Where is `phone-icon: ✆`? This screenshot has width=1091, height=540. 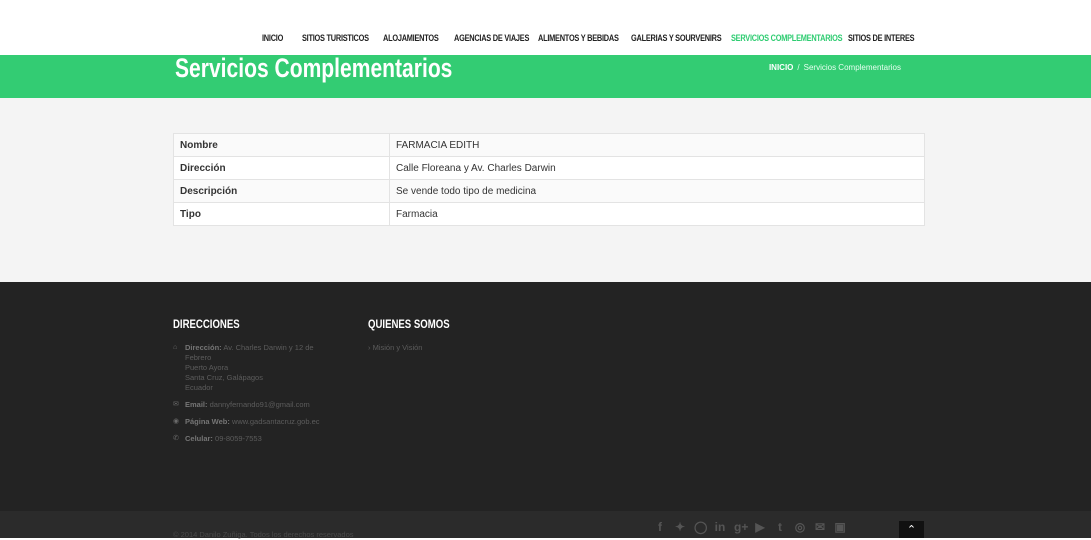 phone-icon: ✆ is located at coordinates (176, 438).